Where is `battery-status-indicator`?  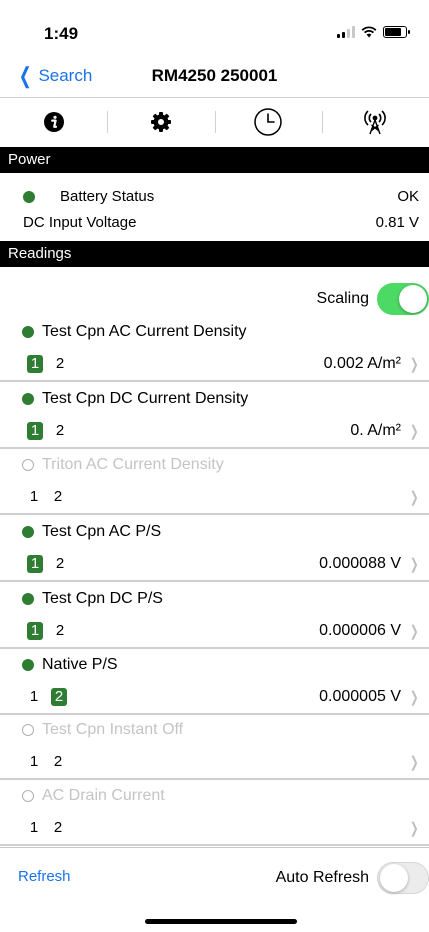 battery-status-indicator is located at coordinates (29, 197).